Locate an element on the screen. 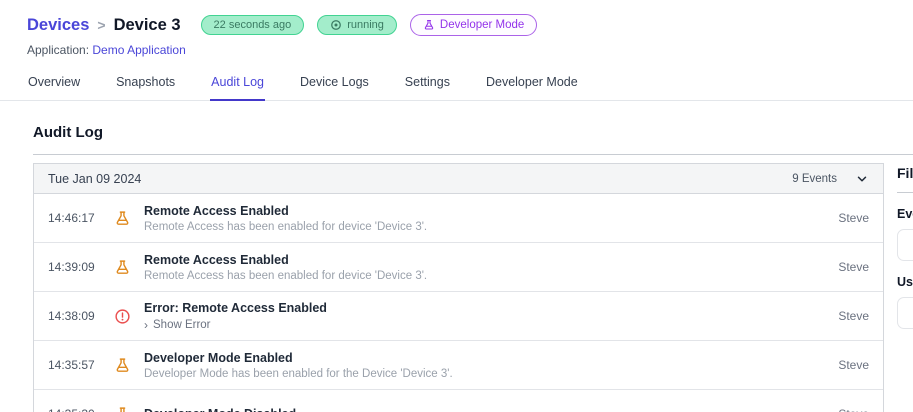 The width and height of the screenshot is (913, 412). breadcrumb: Devices > Device 3 is located at coordinates (104, 25).